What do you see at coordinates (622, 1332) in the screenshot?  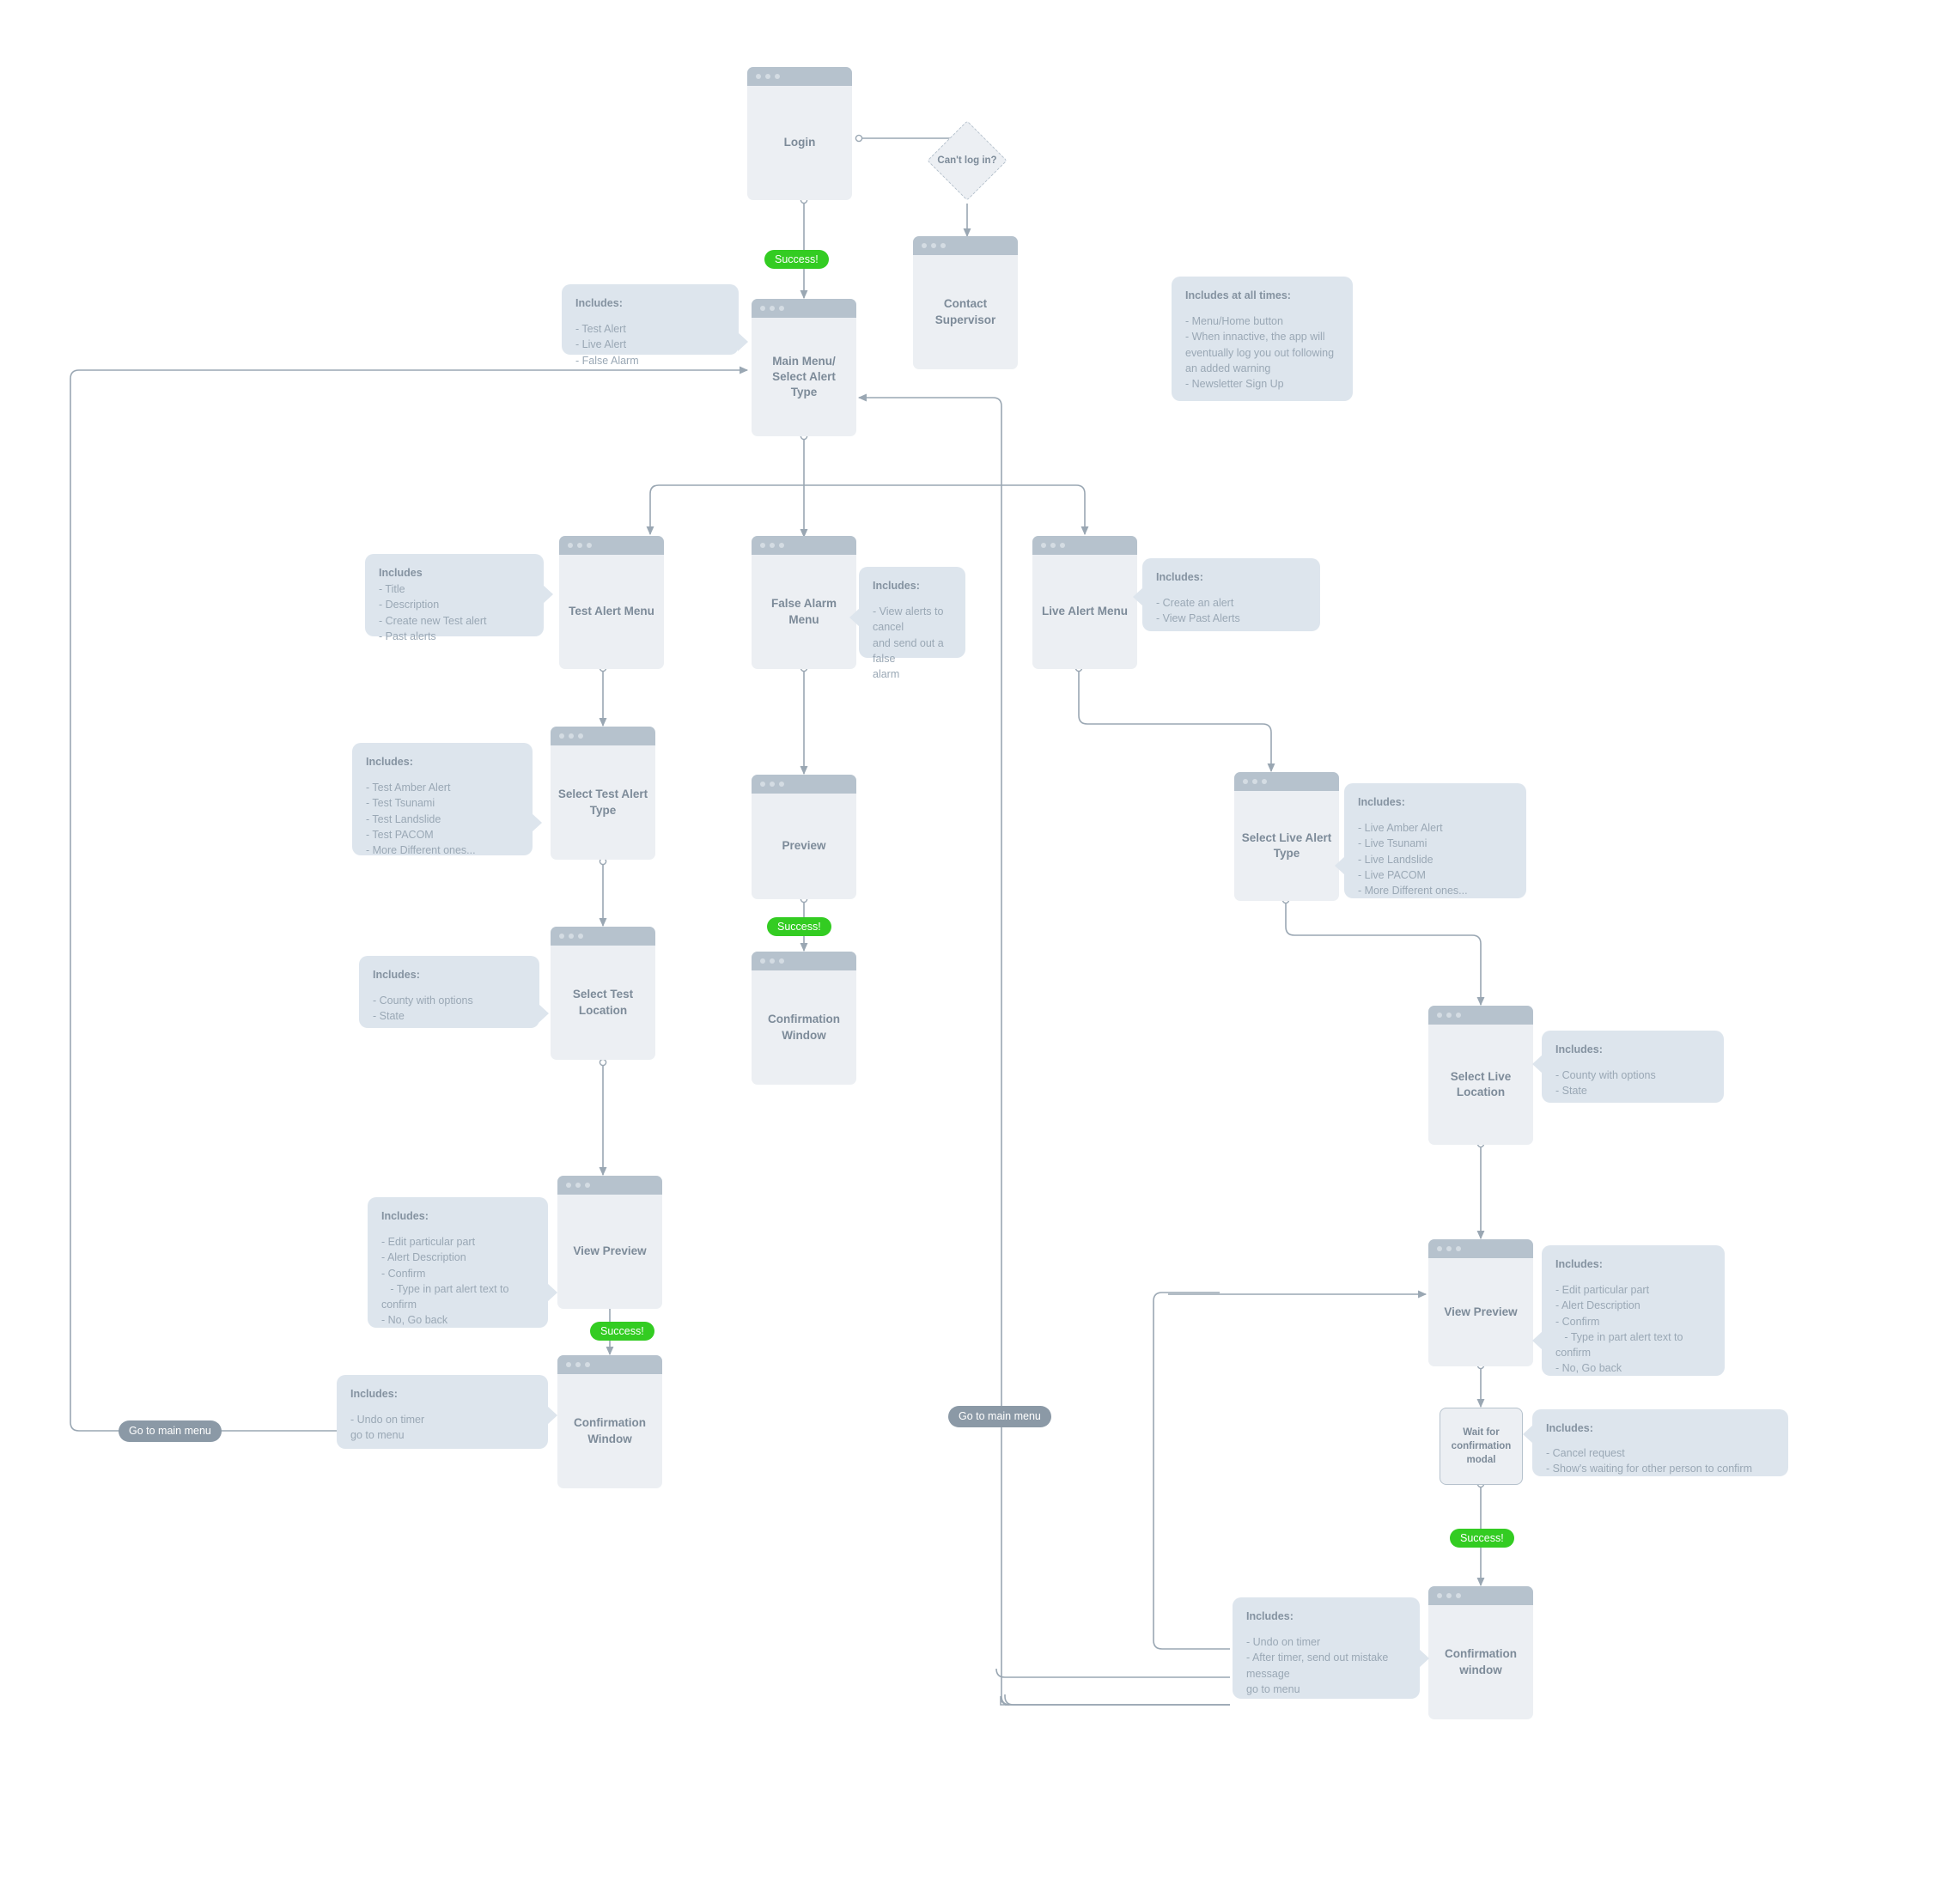 I see `pill-success-test: Success!` at bounding box center [622, 1332].